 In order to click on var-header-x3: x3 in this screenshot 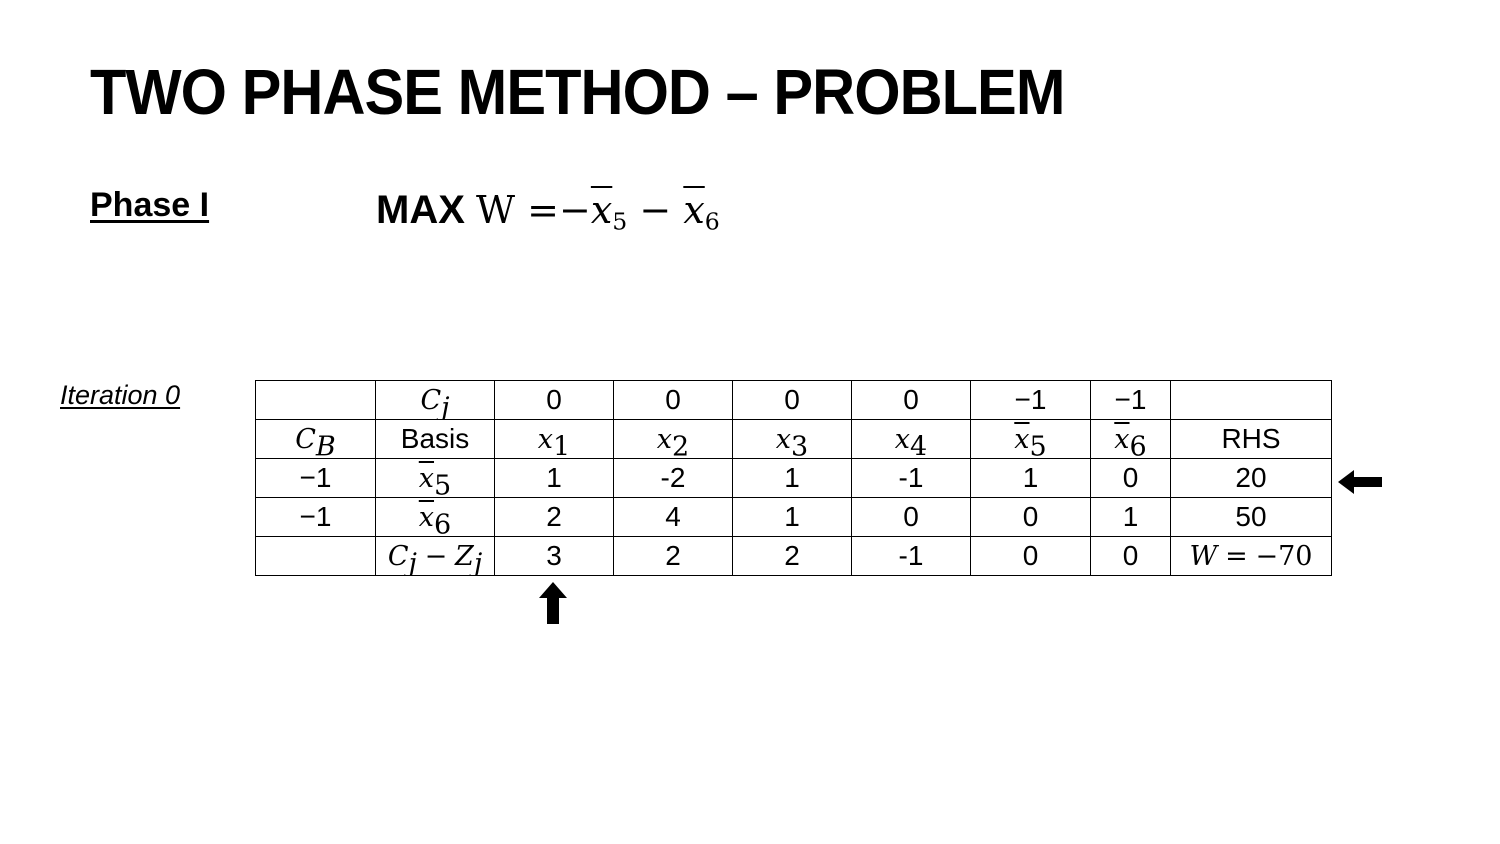, I will do `click(792, 439)`.